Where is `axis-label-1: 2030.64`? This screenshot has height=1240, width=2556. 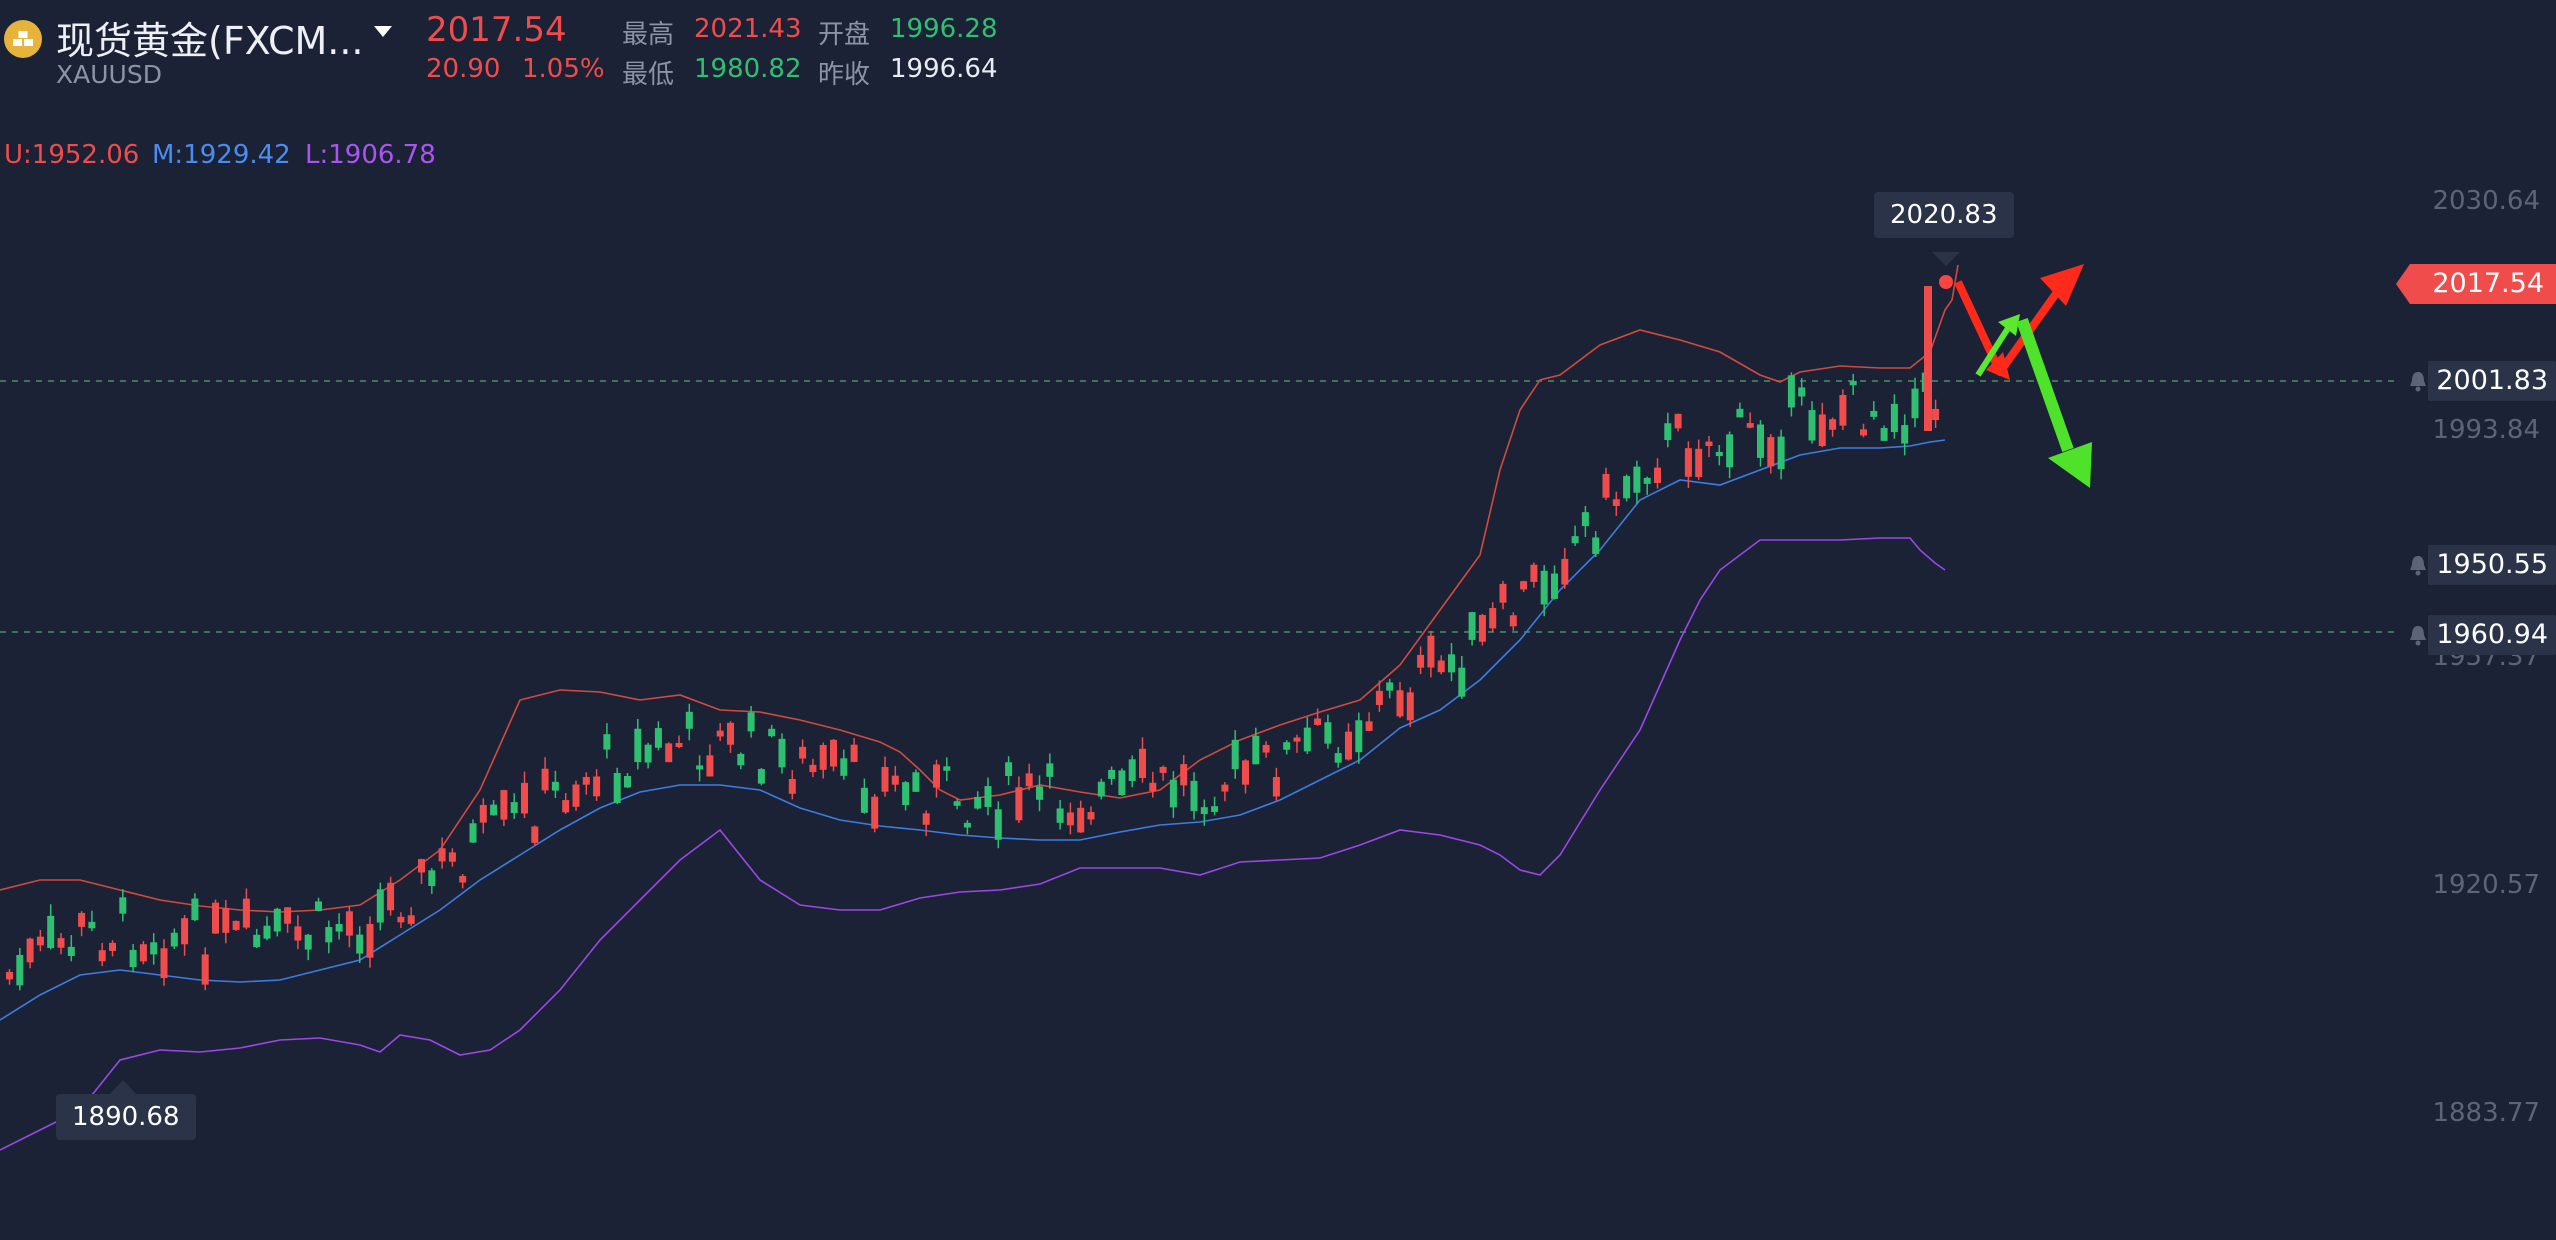 axis-label-1: 2030.64 is located at coordinates (2486, 201).